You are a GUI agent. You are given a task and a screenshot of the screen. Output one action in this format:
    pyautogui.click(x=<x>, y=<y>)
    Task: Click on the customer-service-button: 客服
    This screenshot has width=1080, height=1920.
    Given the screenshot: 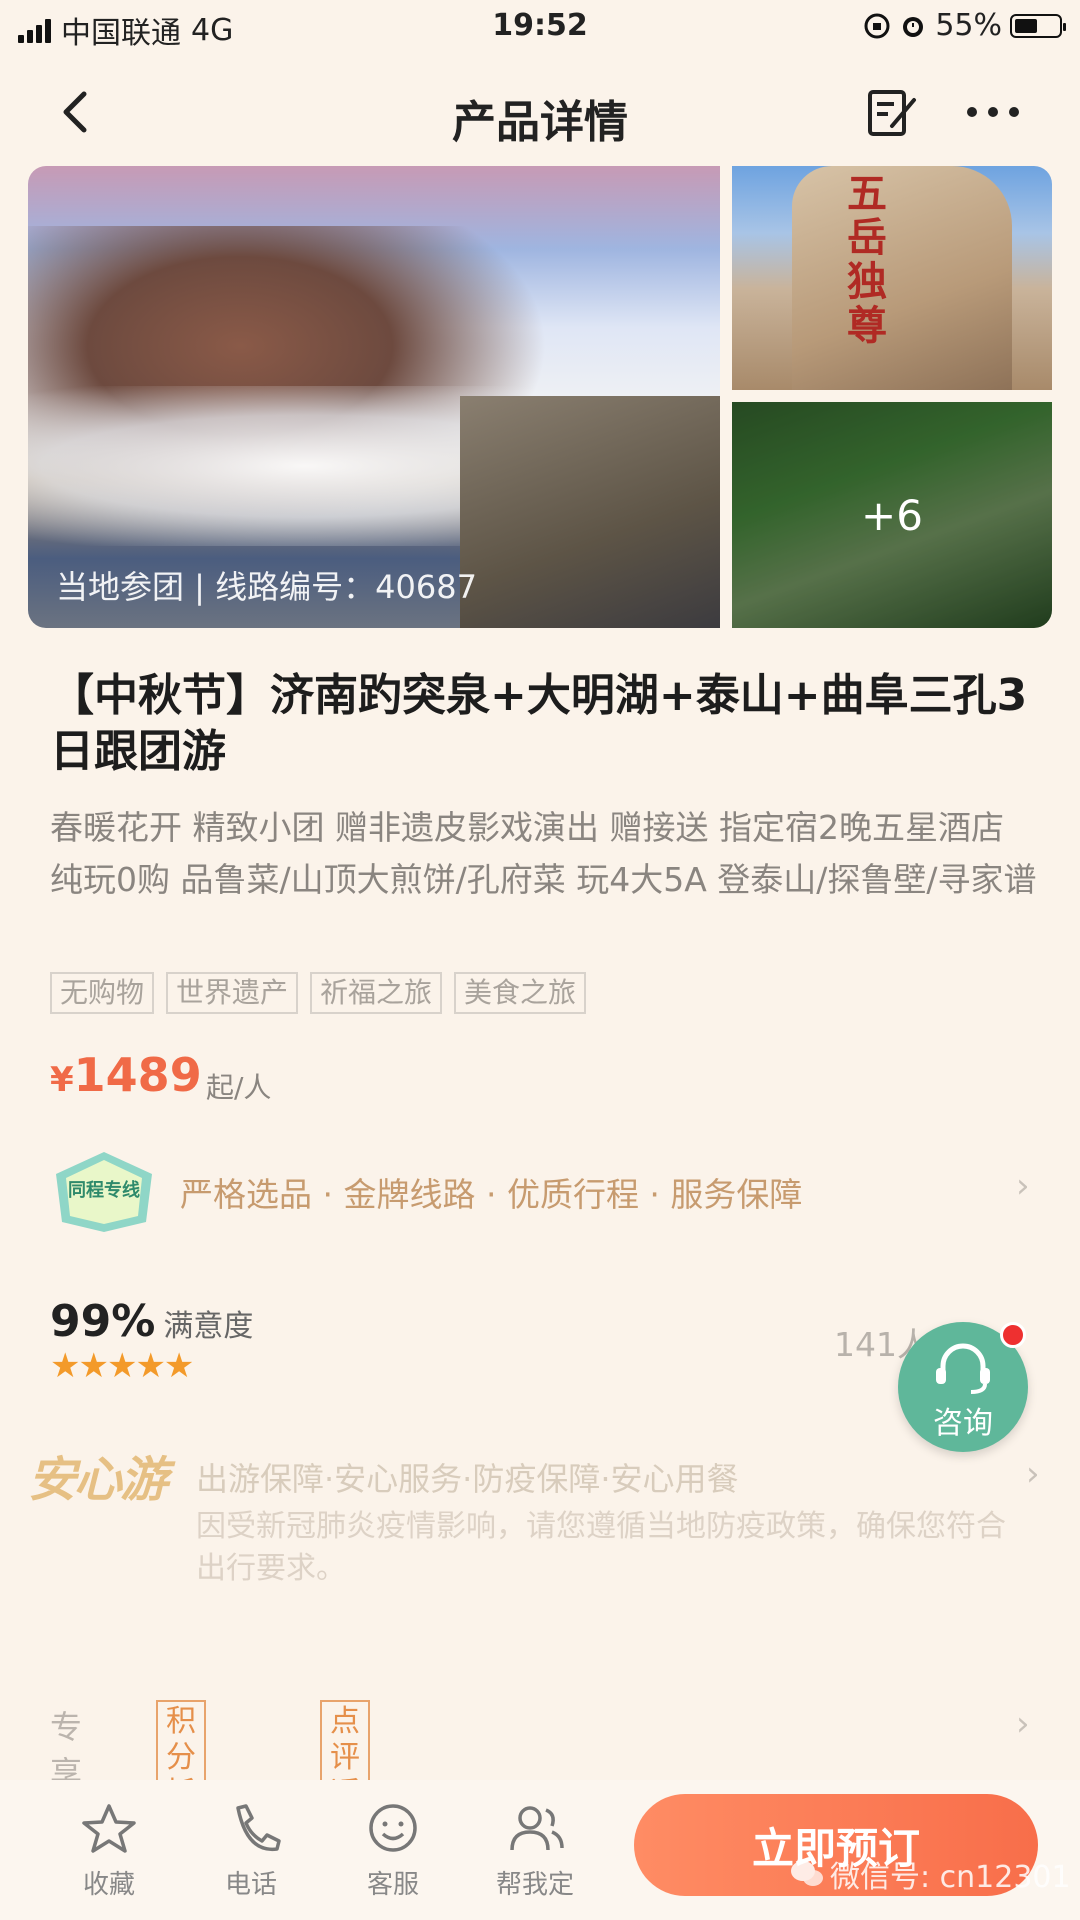 What is the action you would take?
    pyautogui.click(x=393, y=1849)
    